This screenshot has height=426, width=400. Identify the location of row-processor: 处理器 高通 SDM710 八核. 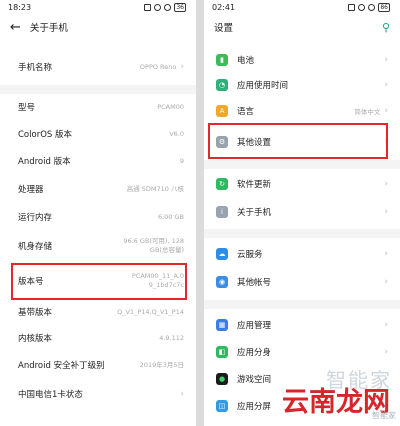
(98, 189).